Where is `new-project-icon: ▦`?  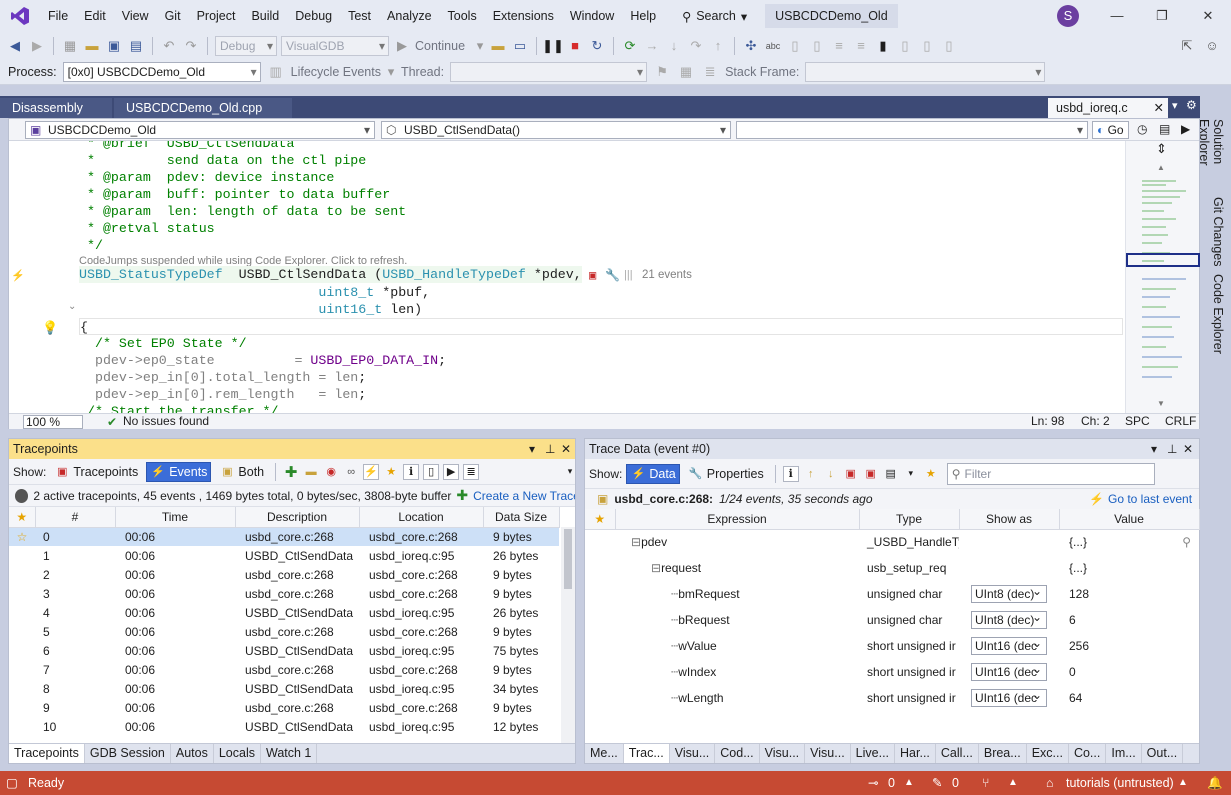
new-project-icon: ▦ is located at coordinates (70, 46).